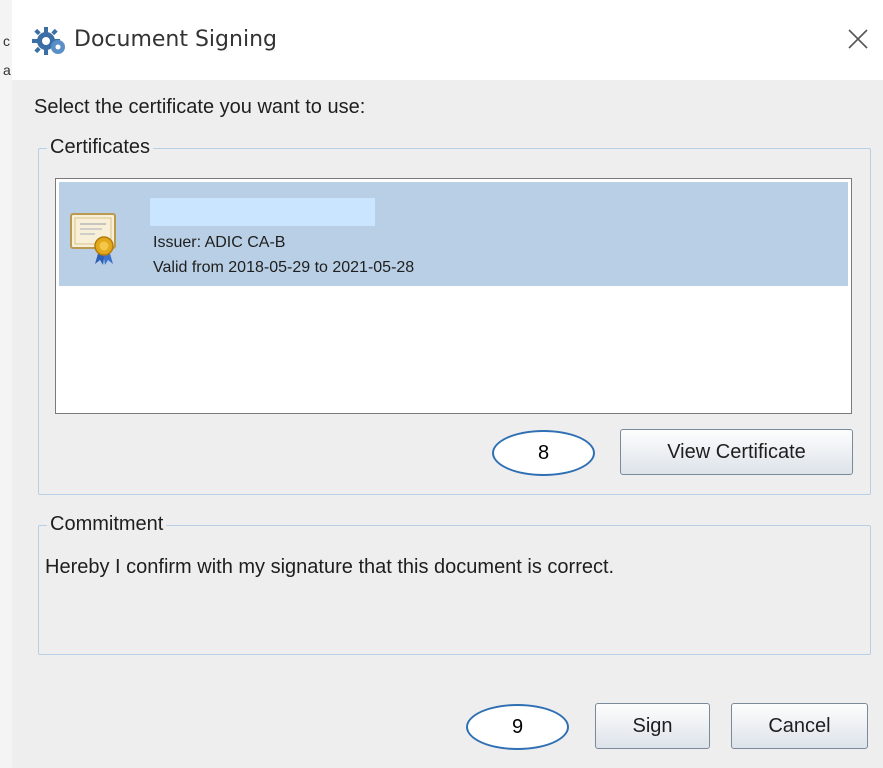 The height and width of the screenshot is (768, 883). I want to click on certificate-icon, so click(95, 239).